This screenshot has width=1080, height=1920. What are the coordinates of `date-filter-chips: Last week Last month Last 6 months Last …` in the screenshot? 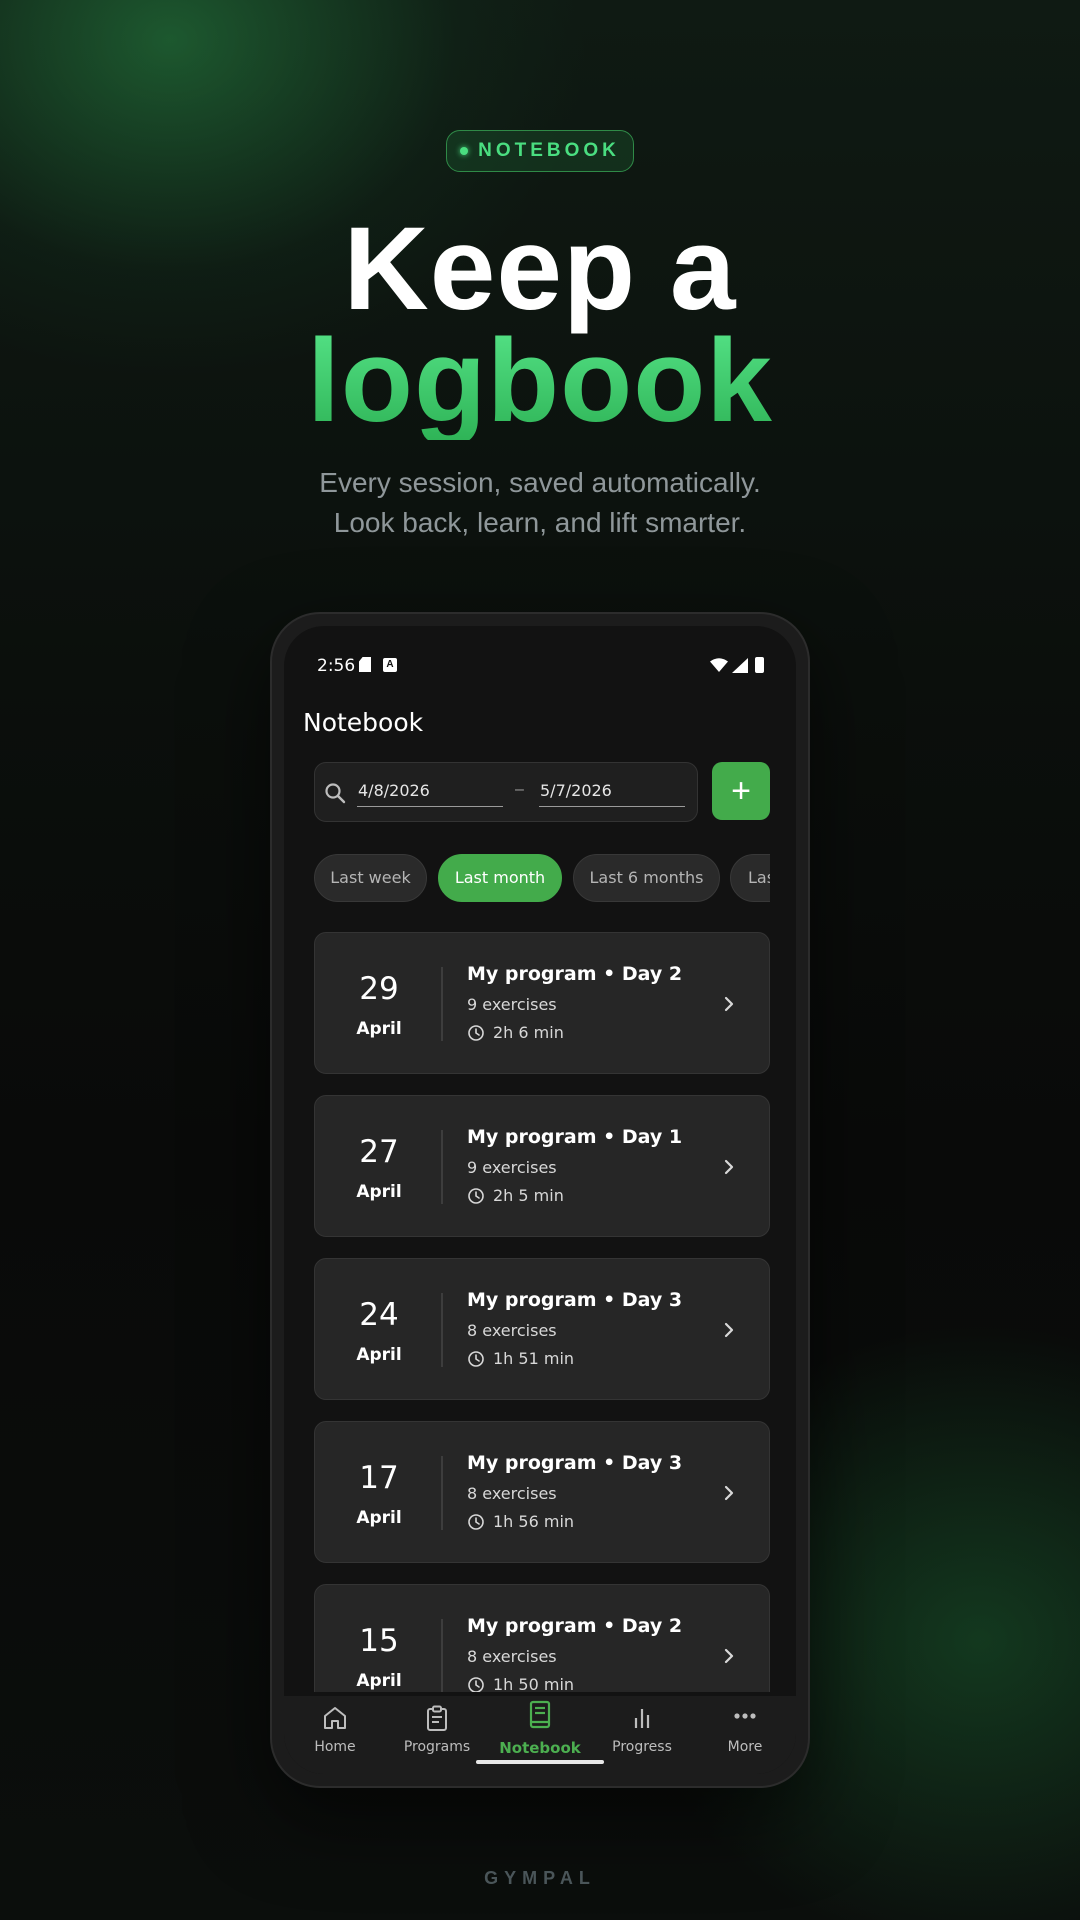 It's located at (542, 878).